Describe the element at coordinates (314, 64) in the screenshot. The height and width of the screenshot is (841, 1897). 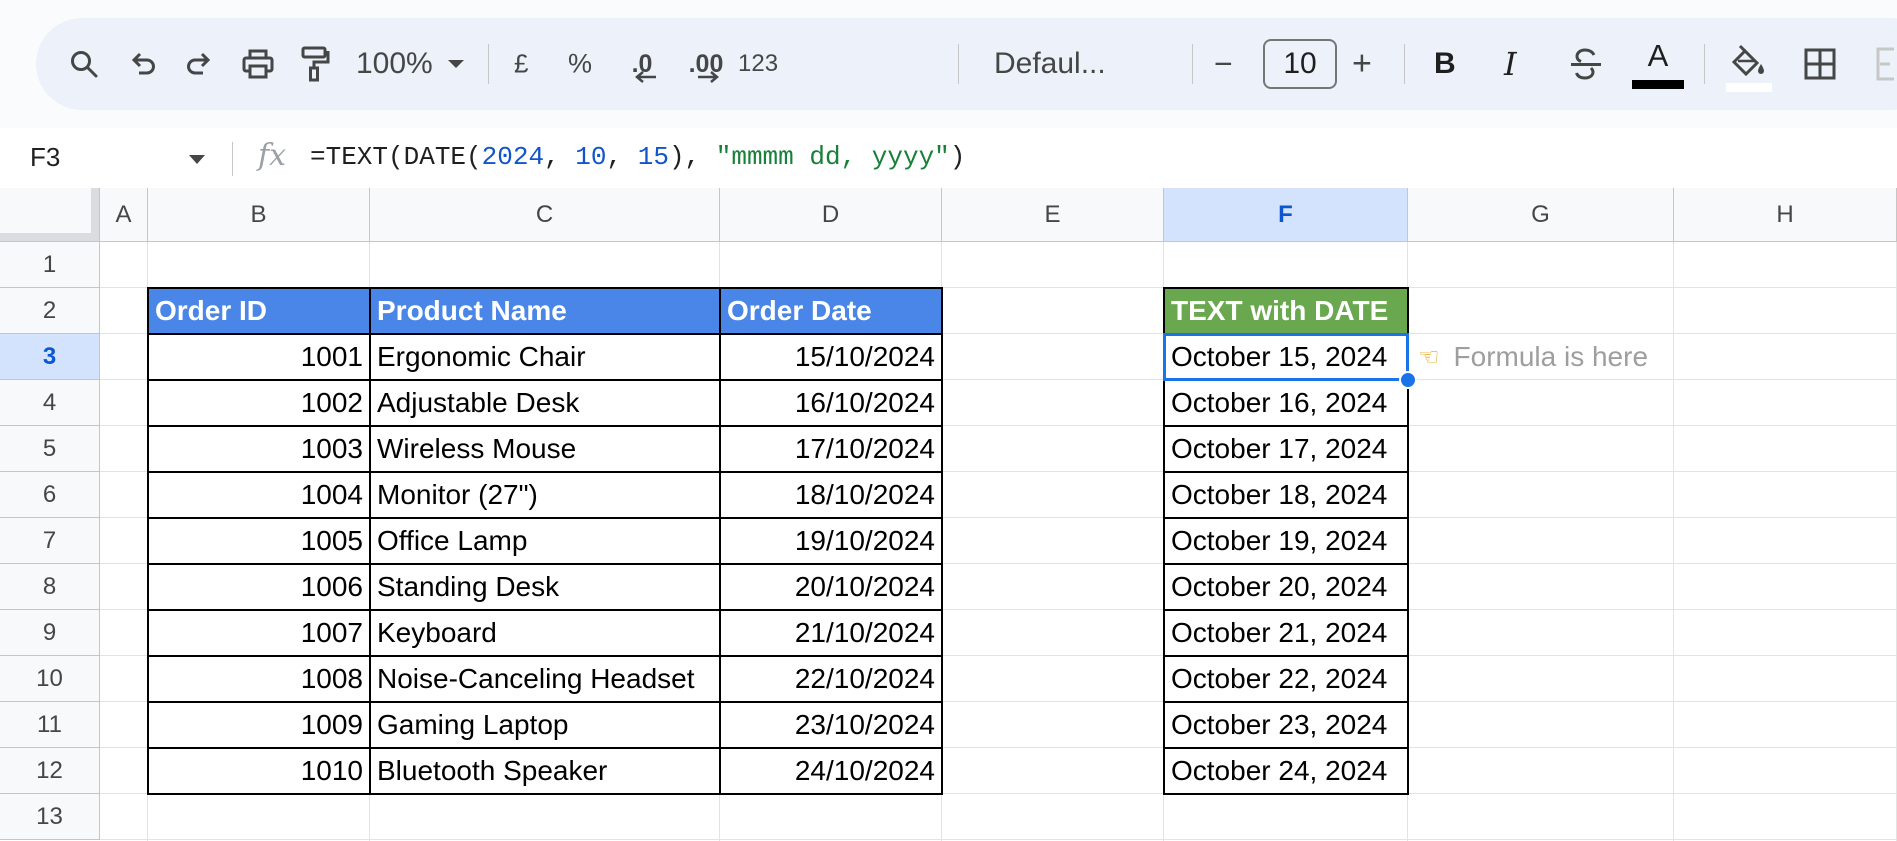
I see `paint-format-icon` at that location.